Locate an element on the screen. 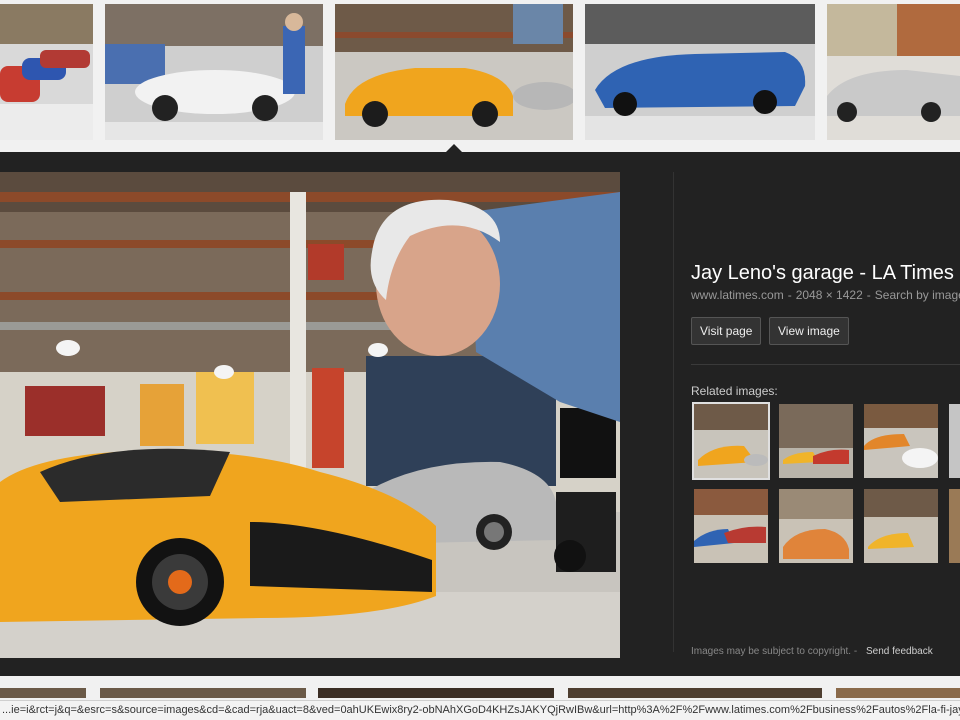  copyright-notice: Images may be subject to copyright. is located at coordinates (771, 651).